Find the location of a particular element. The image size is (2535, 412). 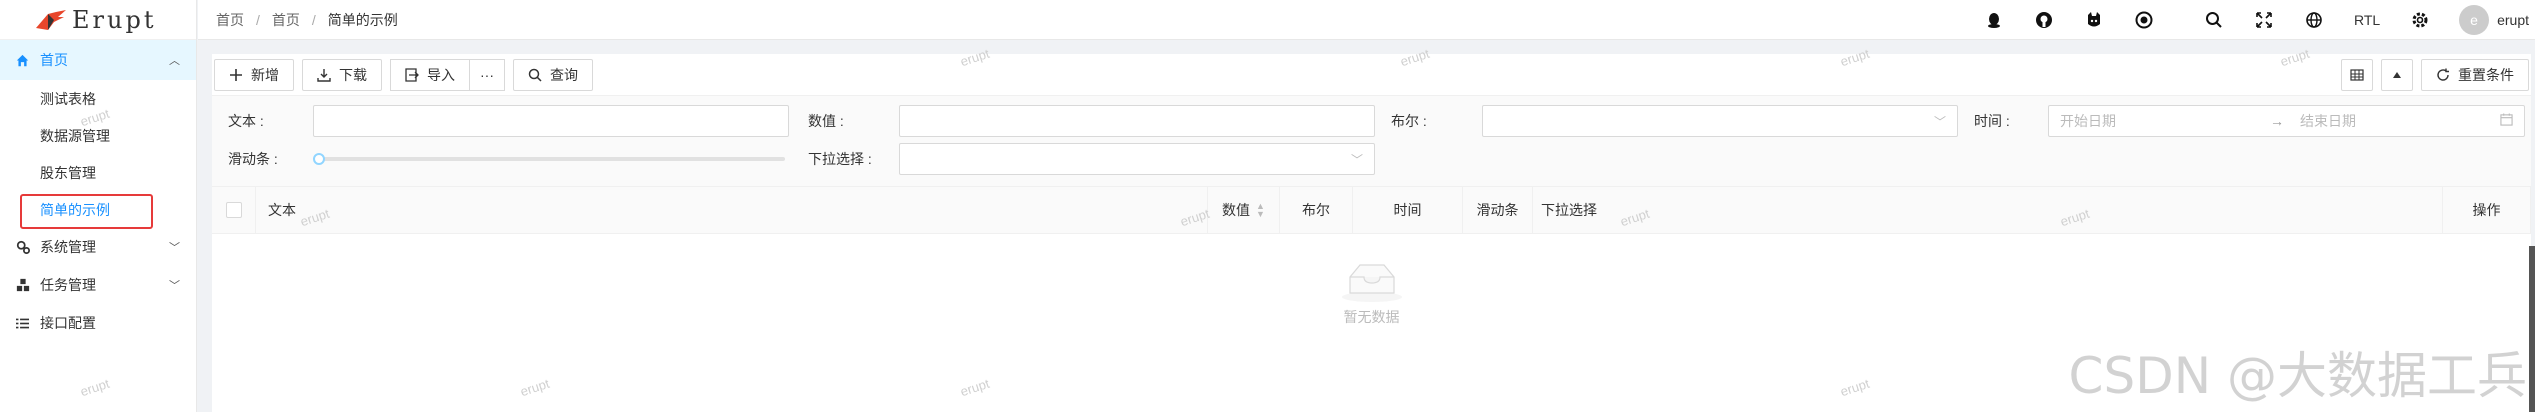

add-button: 新增 is located at coordinates (254, 74).